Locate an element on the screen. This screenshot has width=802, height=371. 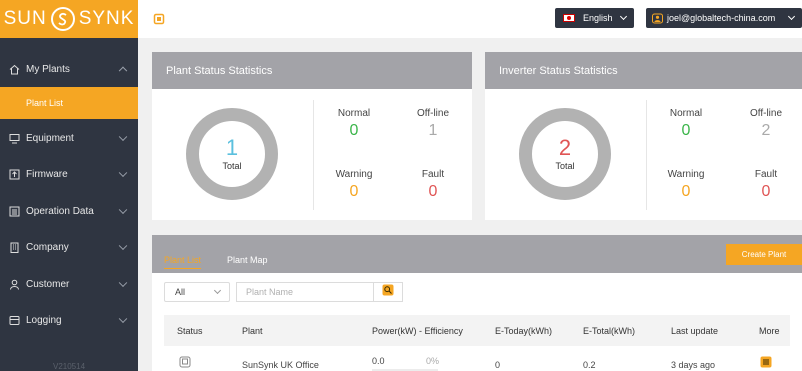
sidebar-subitem-plant-list: Plant List is located at coordinates (69, 103).